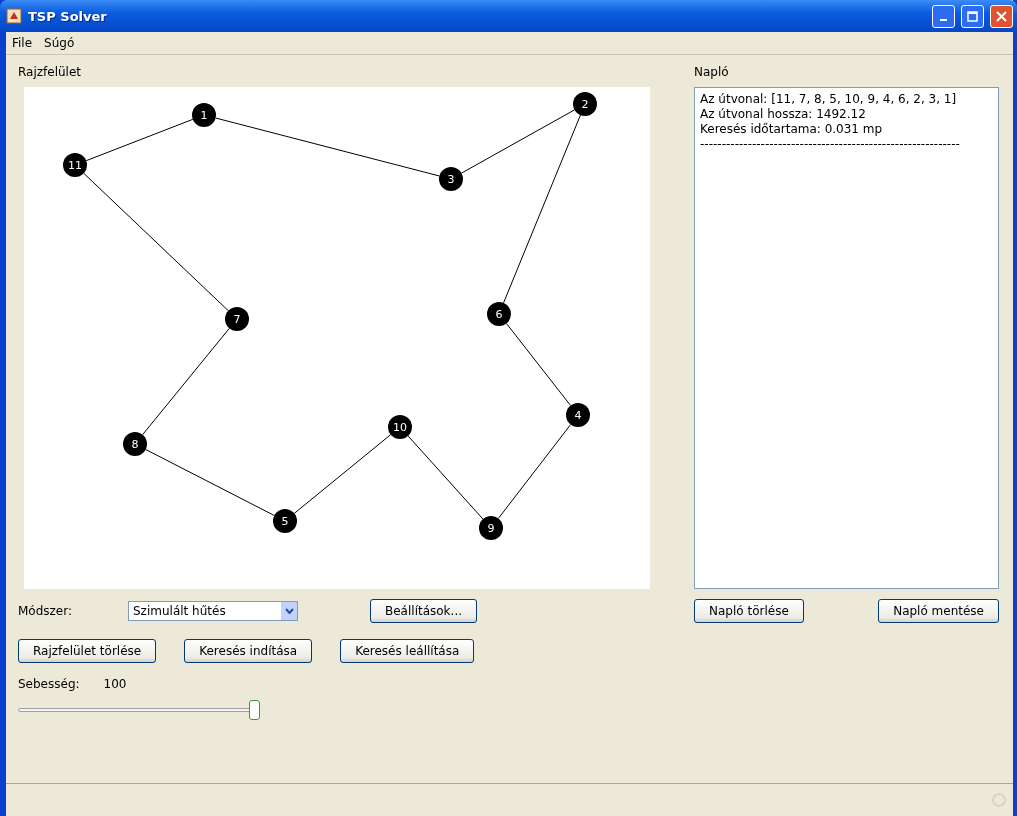 Image resolution: width=1017 pixels, height=816 pixels. I want to click on method-label: Módszer:, so click(45, 611).